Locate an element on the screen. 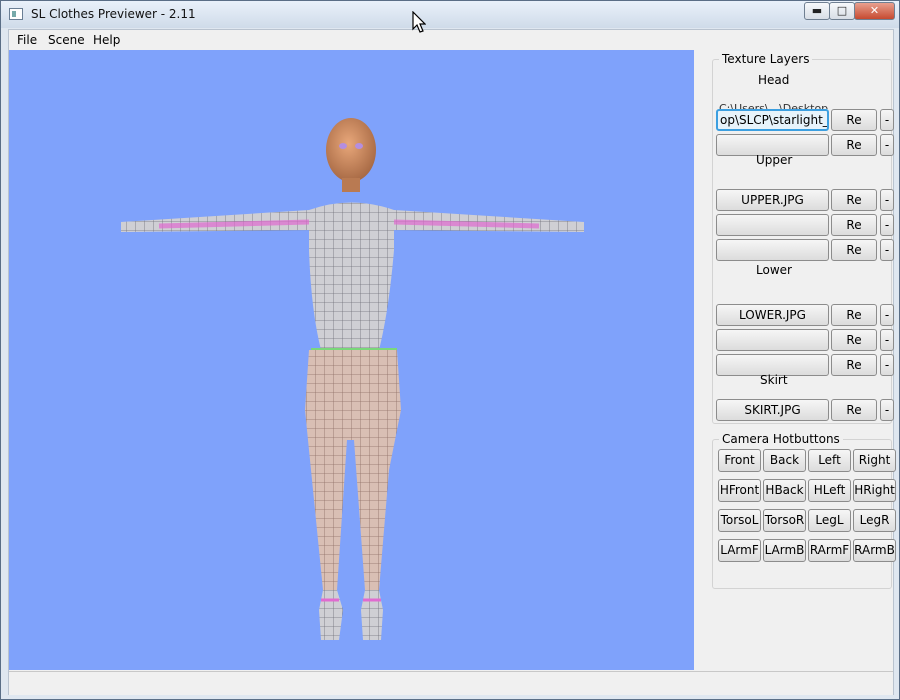  camera-hright-button: HRight is located at coordinates (874, 490).